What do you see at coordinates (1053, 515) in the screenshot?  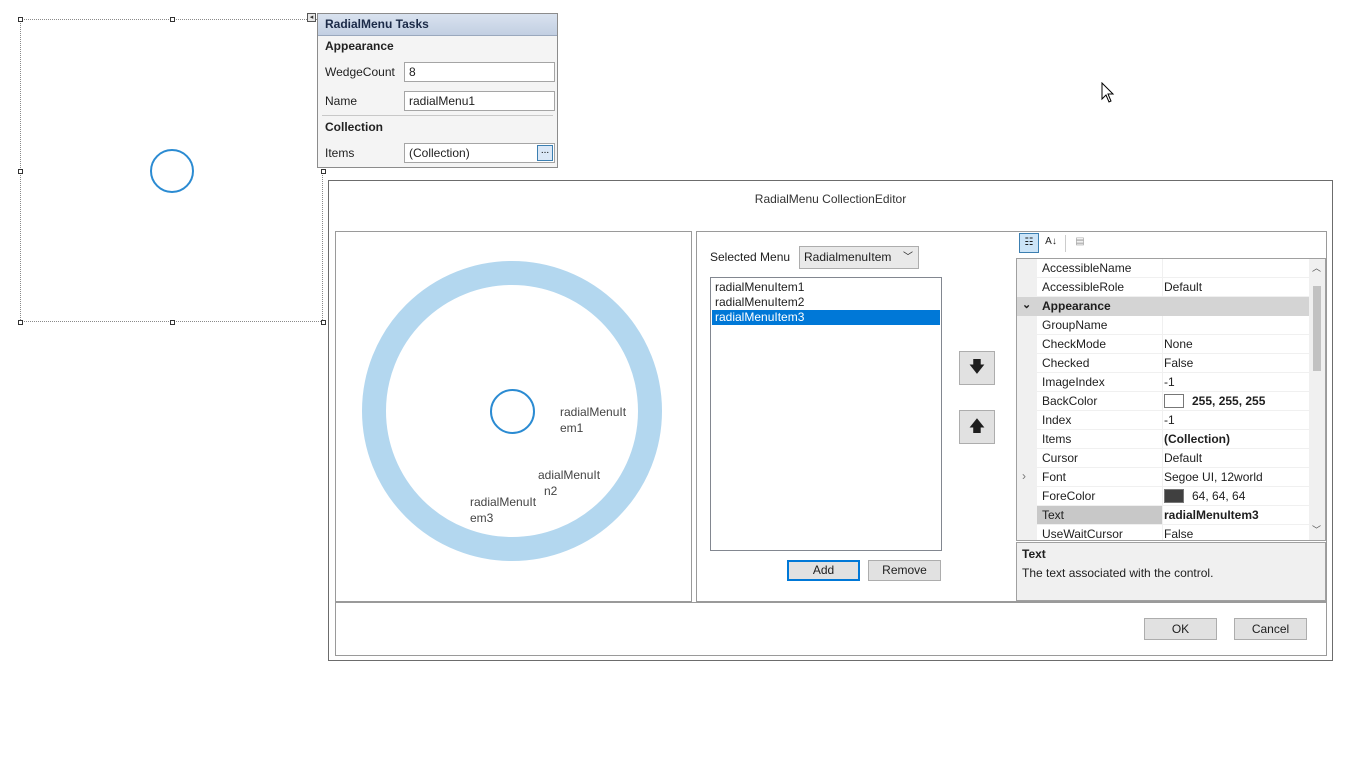 I see `property-name: Text` at bounding box center [1053, 515].